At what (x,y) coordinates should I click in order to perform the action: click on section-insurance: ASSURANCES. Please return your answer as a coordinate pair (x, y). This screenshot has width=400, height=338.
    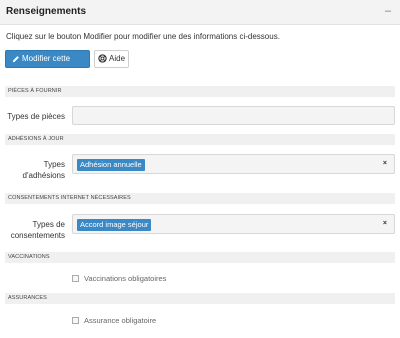
    Looking at the image, I should click on (200, 298).